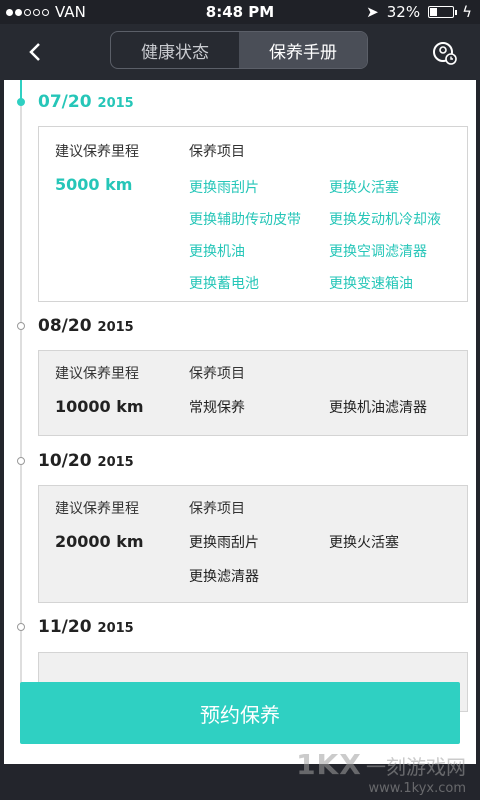 Image resolution: width=480 pixels, height=800 pixels. What do you see at coordinates (443, 12) in the screenshot?
I see `battery-icon` at bounding box center [443, 12].